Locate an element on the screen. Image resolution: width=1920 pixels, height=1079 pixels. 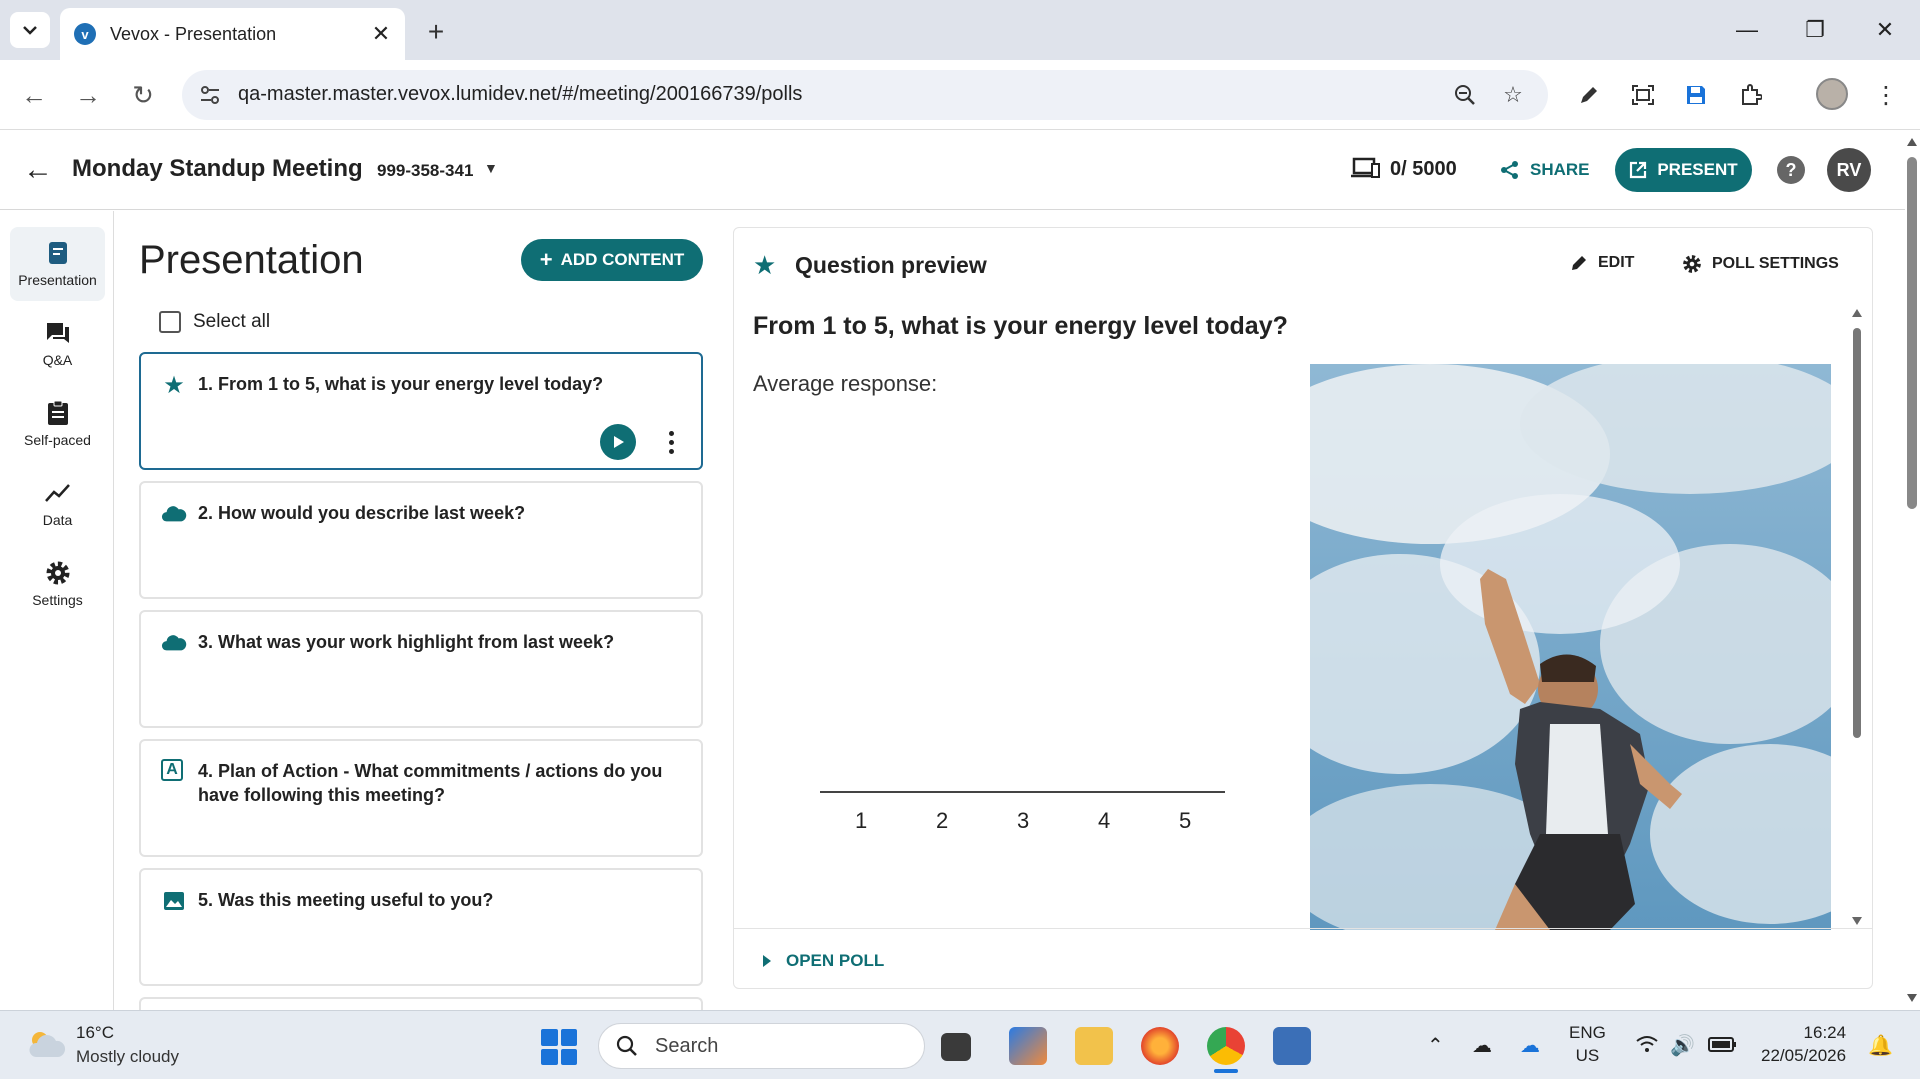
nav-item-presentation: Presentation is located at coordinates (57, 264).